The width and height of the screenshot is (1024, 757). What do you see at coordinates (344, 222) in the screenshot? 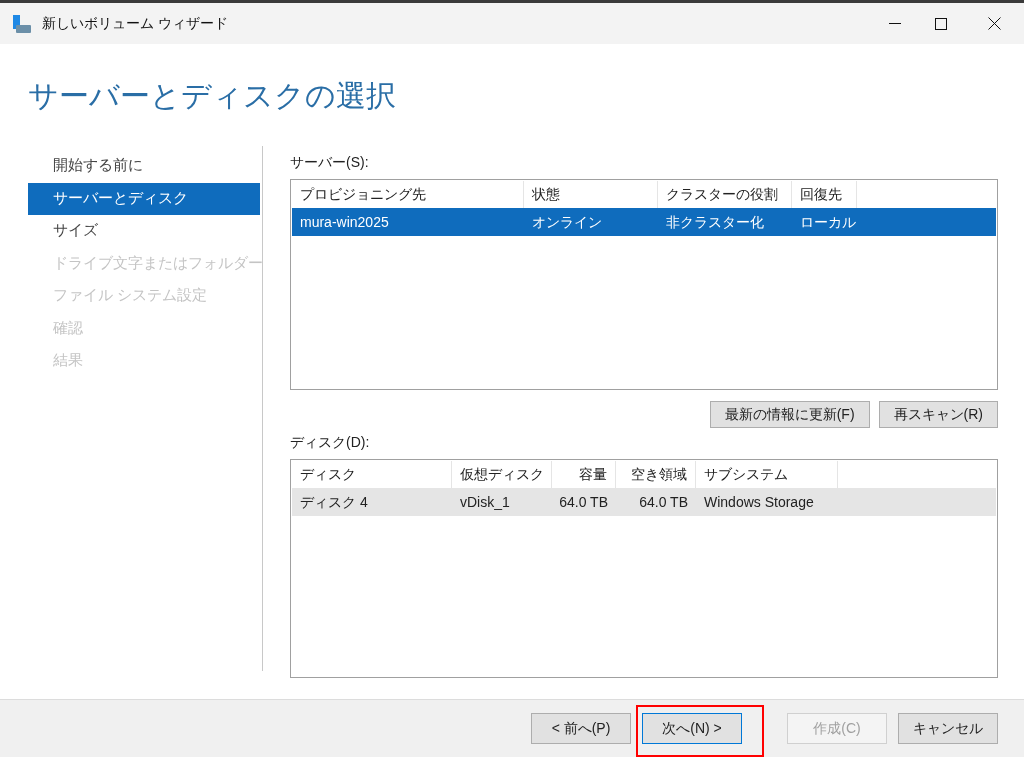
I see `row-cell-text: mura-win2025` at bounding box center [344, 222].